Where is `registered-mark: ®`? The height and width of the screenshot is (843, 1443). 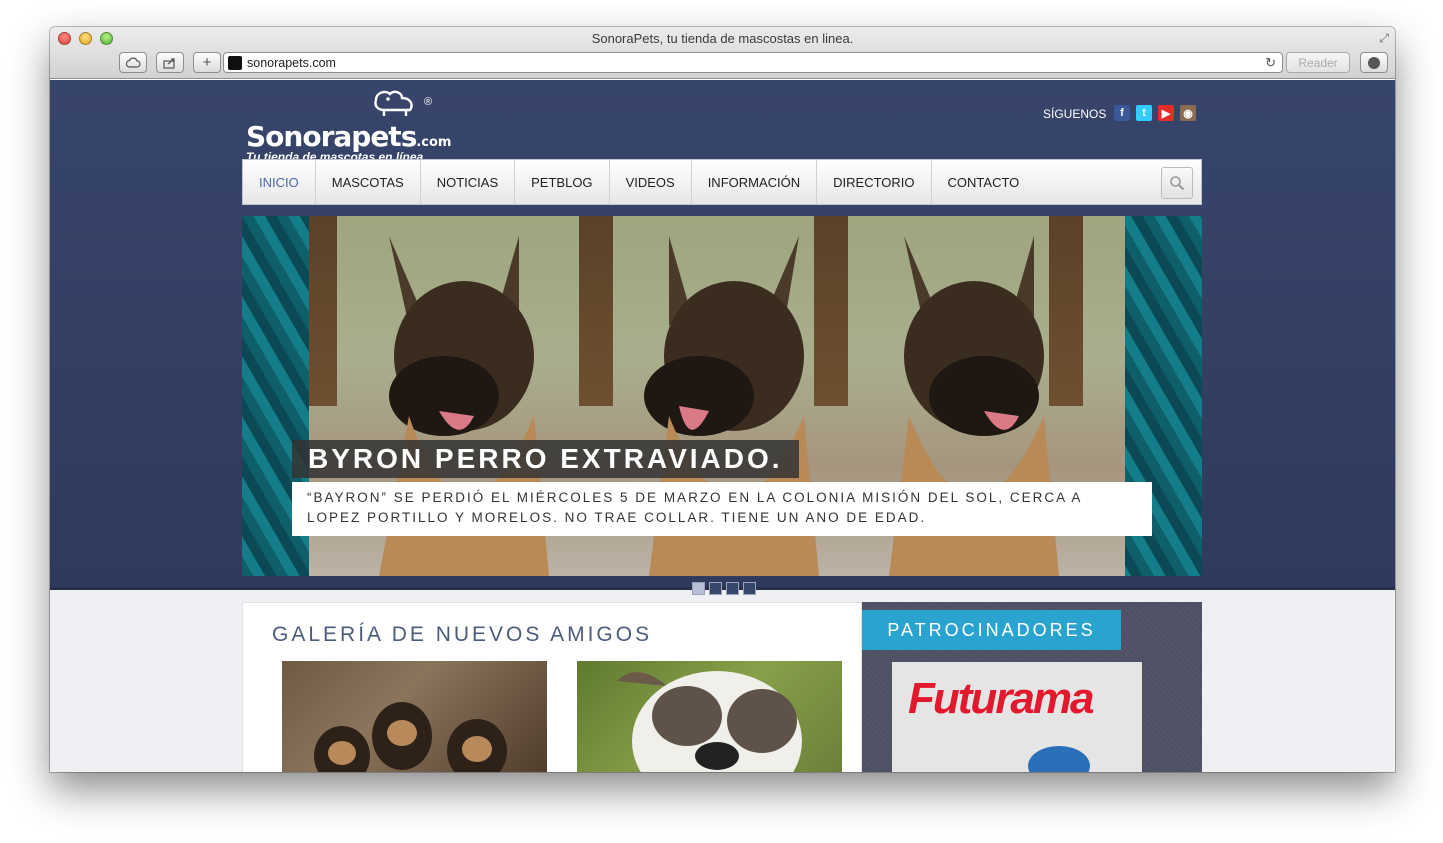 registered-mark: ® is located at coordinates (428, 102).